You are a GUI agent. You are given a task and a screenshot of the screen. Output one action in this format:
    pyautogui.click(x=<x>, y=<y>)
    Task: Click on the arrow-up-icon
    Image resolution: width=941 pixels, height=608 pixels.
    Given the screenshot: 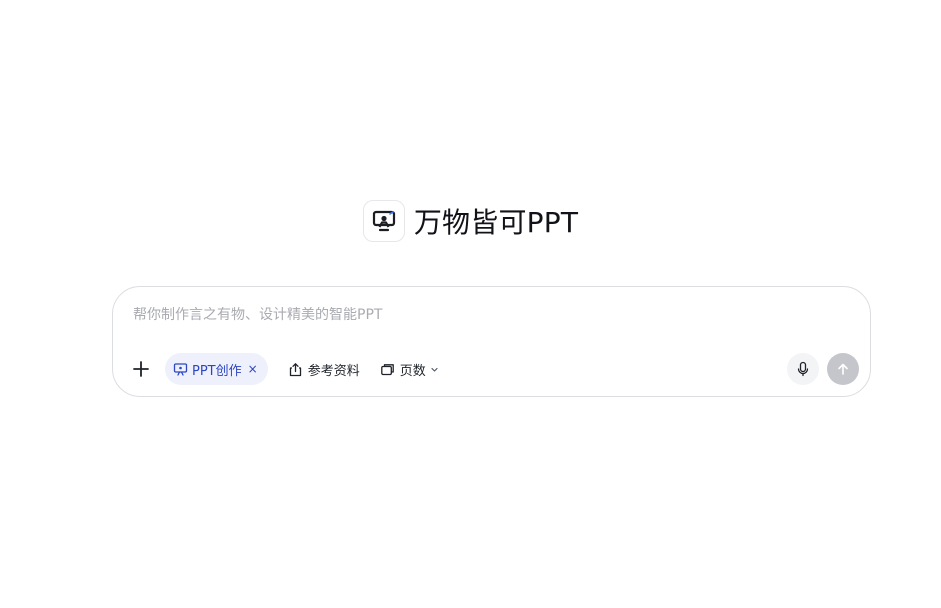 What is the action you would take?
    pyautogui.click(x=843, y=369)
    